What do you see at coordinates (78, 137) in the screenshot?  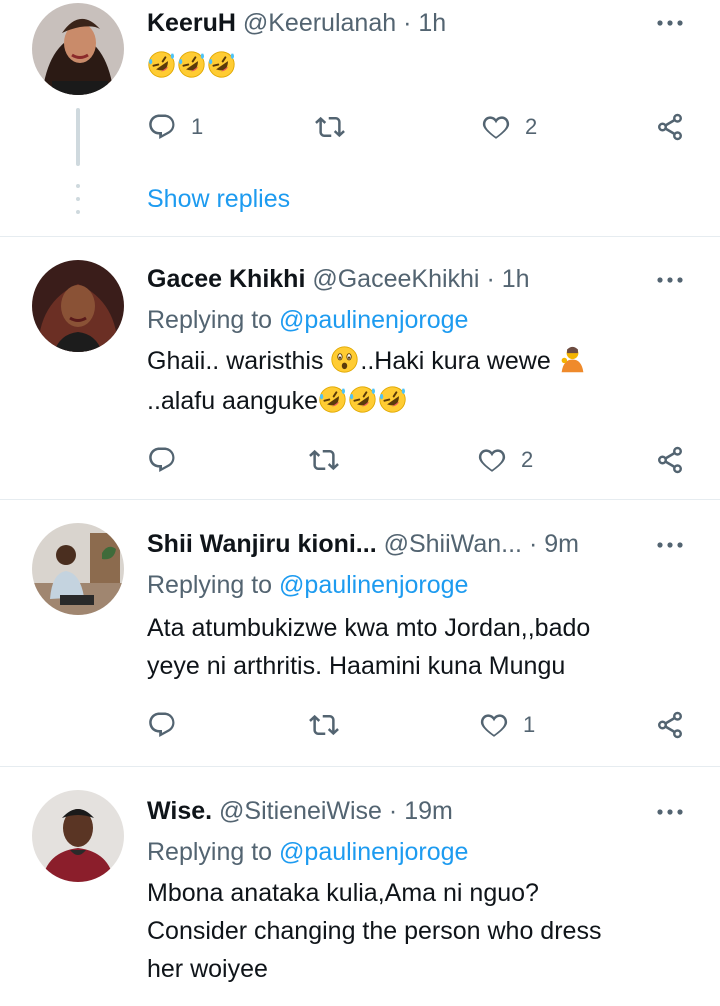 I see `thread-line` at bounding box center [78, 137].